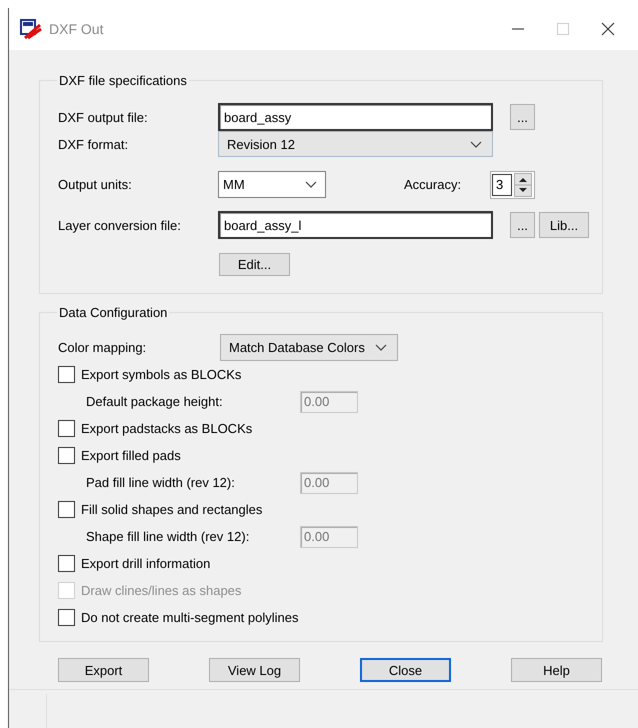 This screenshot has height=728, width=638. Describe the element at coordinates (31, 29) in the screenshot. I see `app-icon` at that location.